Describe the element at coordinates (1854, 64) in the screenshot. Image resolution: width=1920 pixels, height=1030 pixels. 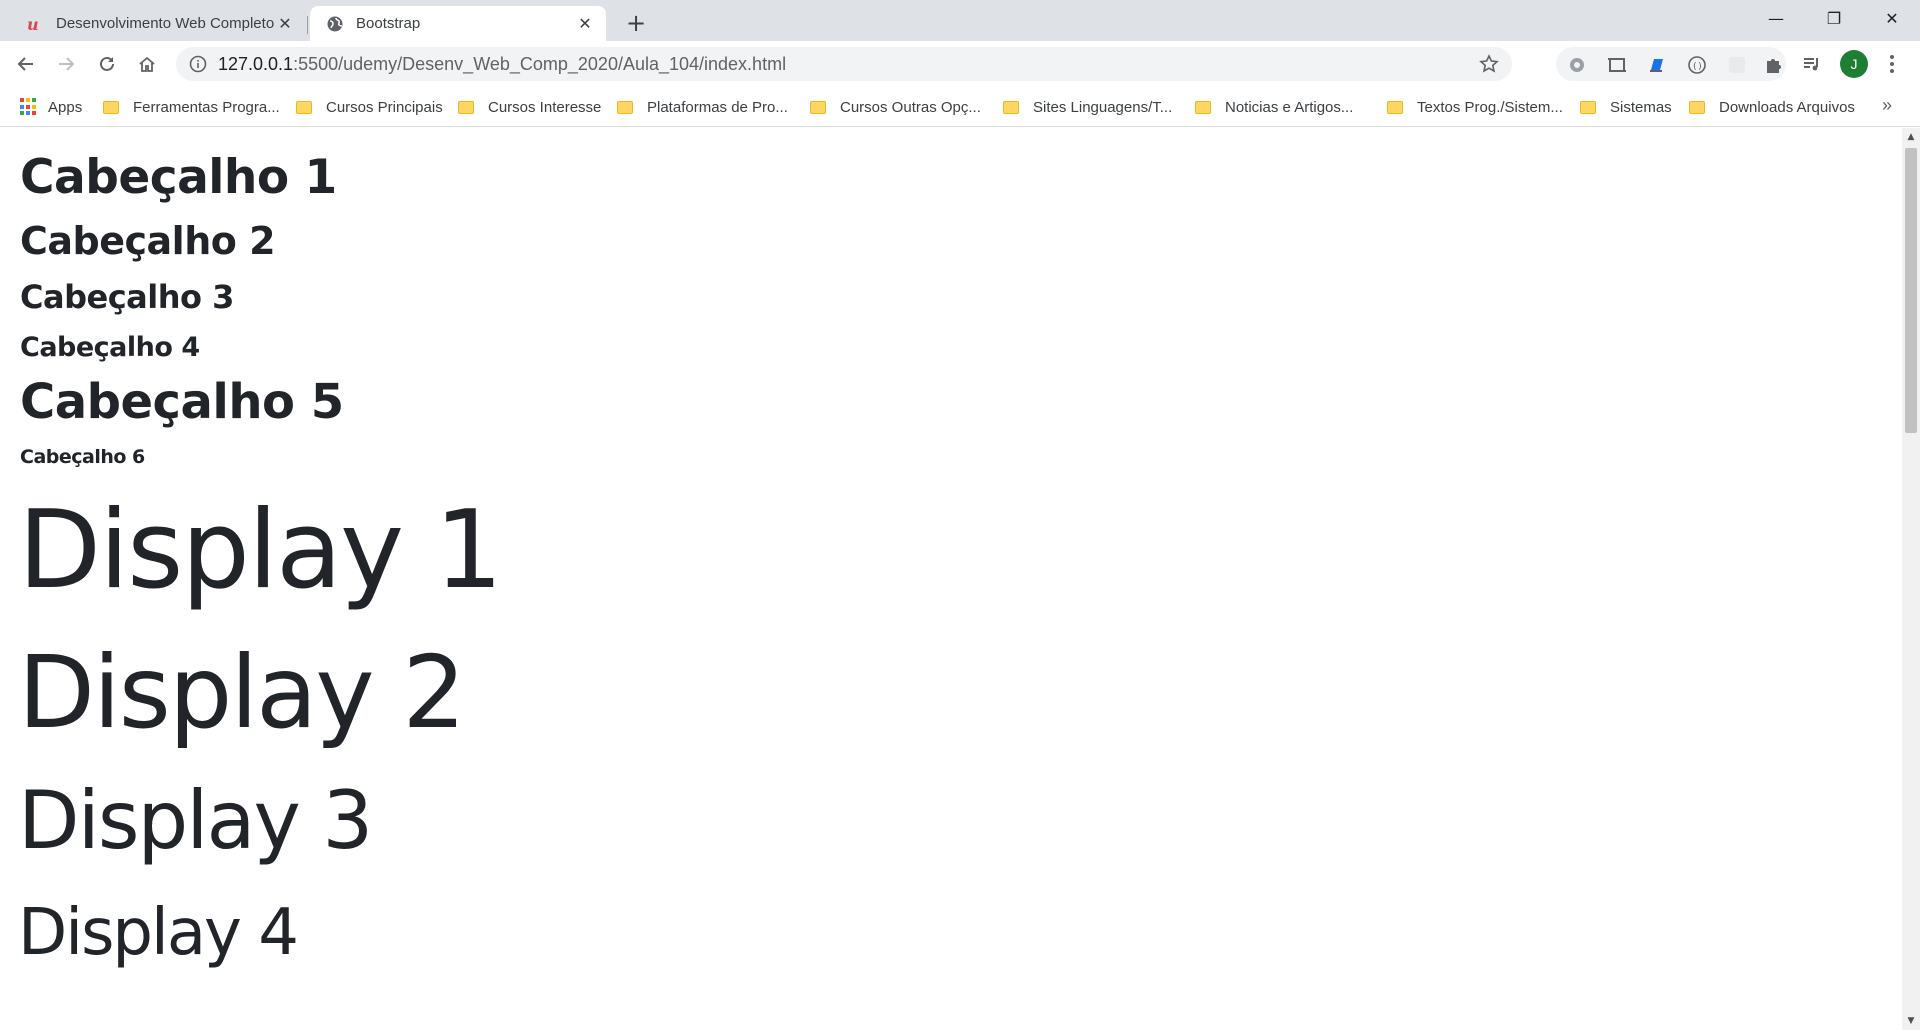
I see `profile-avatar: J` at that location.